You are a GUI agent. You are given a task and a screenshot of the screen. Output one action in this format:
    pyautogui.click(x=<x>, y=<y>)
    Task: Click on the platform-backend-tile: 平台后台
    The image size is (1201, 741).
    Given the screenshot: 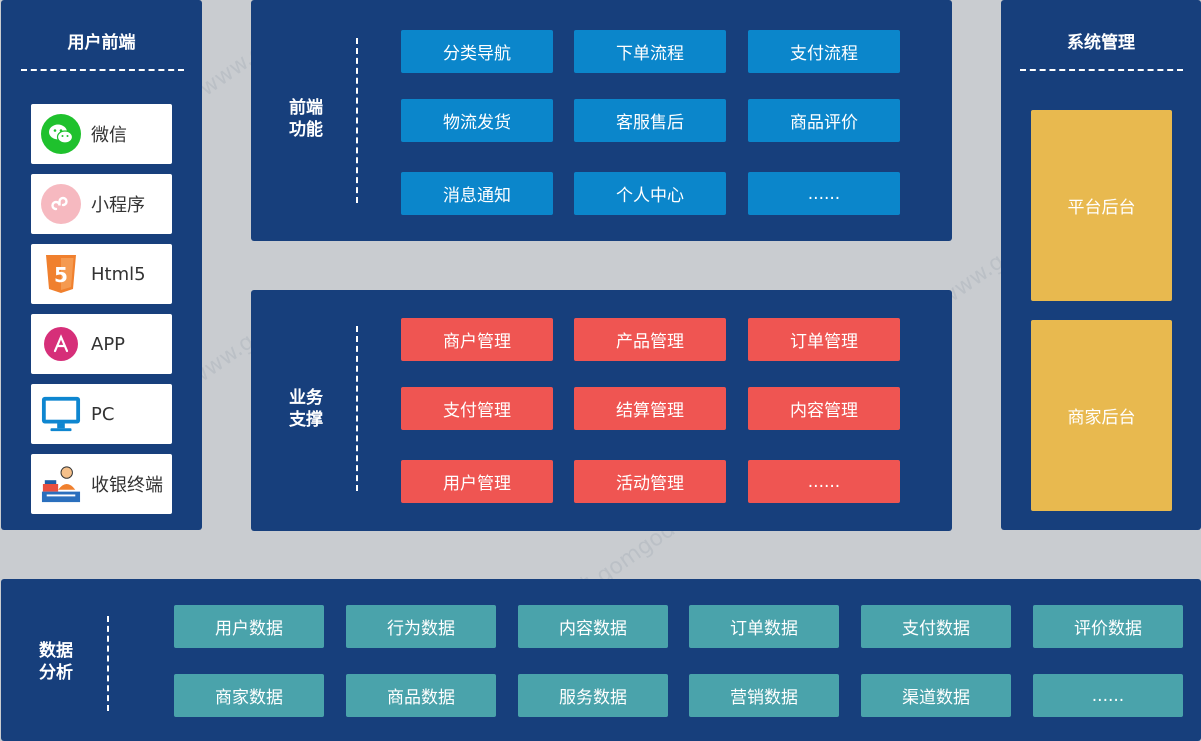 What is the action you would take?
    pyautogui.click(x=1101, y=205)
    